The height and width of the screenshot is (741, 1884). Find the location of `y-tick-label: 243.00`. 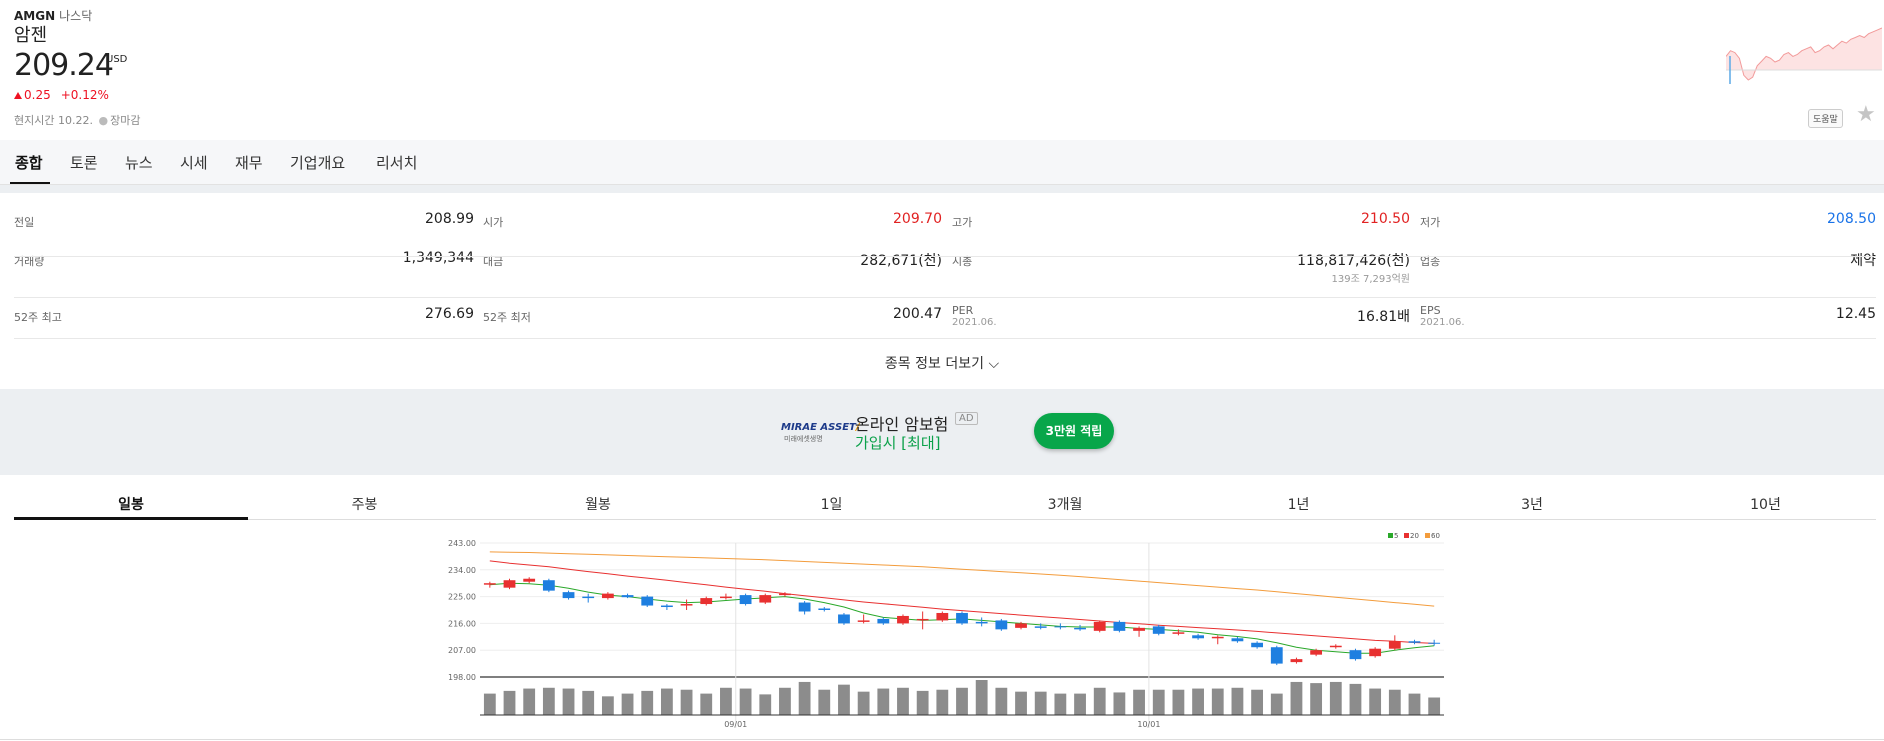

y-tick-label: 243.00 is located at coordinates (462, 543).